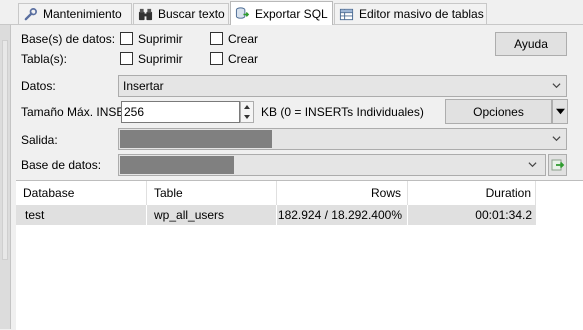 The image size is (583, 330). I want to click on datos-label: Datos:, so click(38, 86).